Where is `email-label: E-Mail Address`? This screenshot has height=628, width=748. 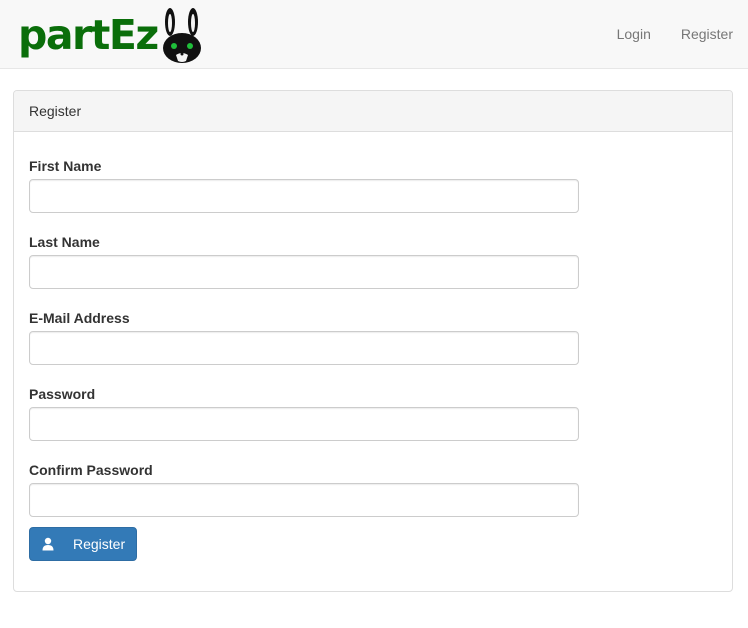
email-label: E-Mail Address is located at coordinates (79, 318).